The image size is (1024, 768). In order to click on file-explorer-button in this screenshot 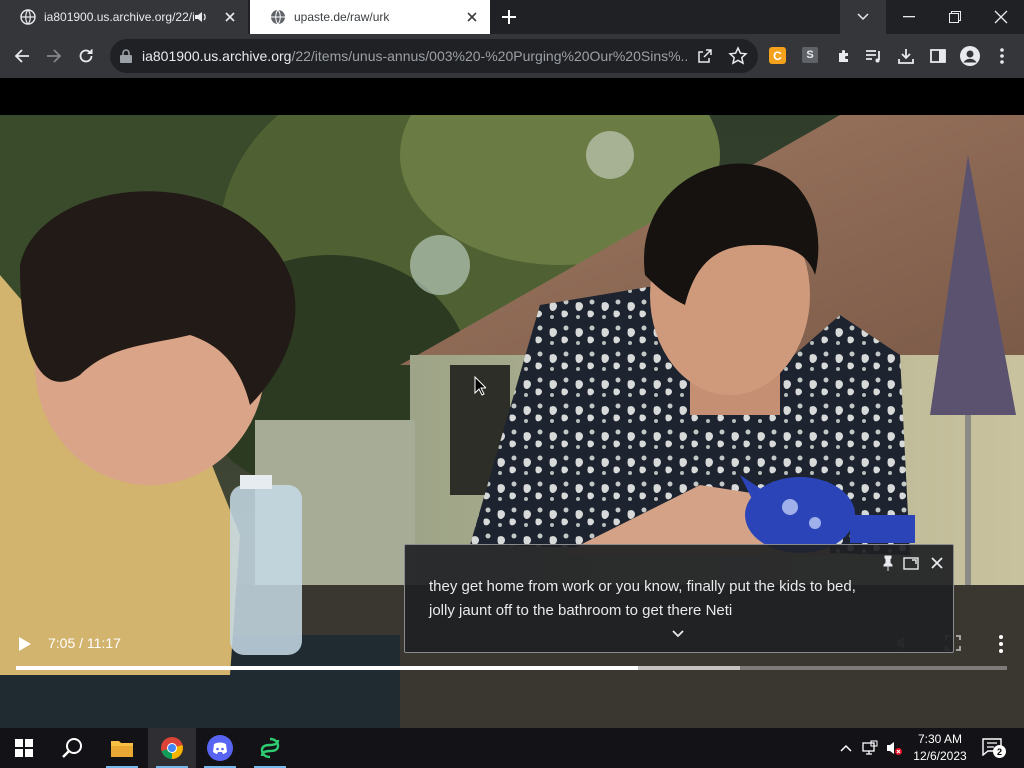, I will do `click(122, 748)`.